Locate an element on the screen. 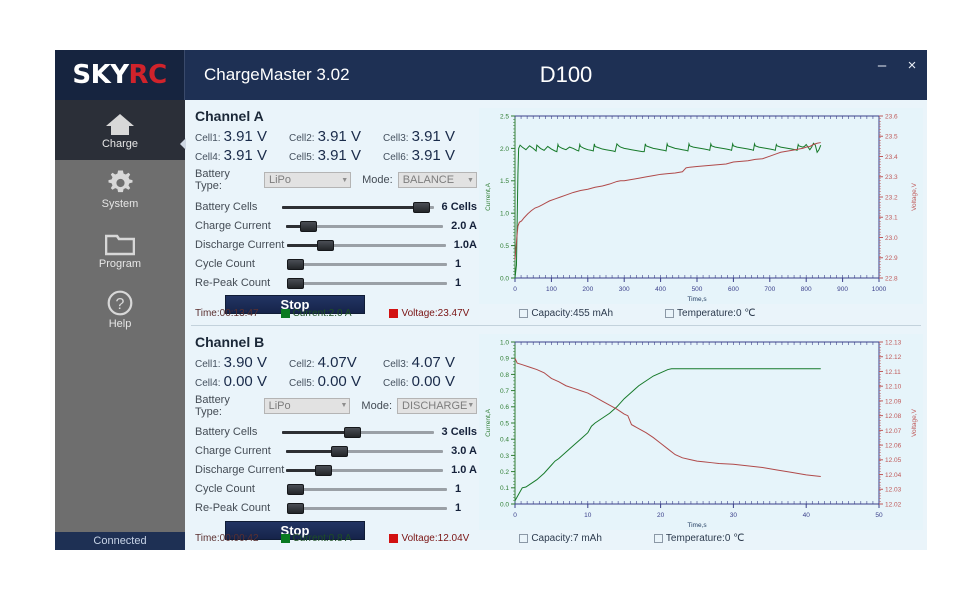 This screenshot has height=606, width=980. svg-text: 23.1 is located at coordinates (891, 218).